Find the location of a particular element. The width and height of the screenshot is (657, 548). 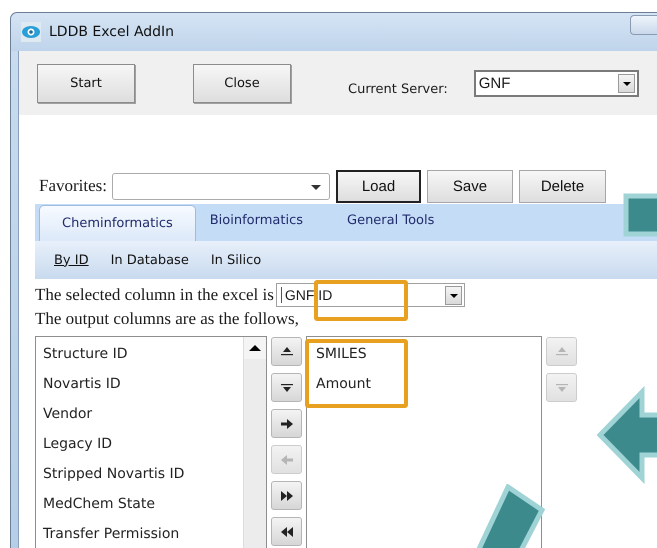

tab: General Tools is located at coordinates (390, 220).